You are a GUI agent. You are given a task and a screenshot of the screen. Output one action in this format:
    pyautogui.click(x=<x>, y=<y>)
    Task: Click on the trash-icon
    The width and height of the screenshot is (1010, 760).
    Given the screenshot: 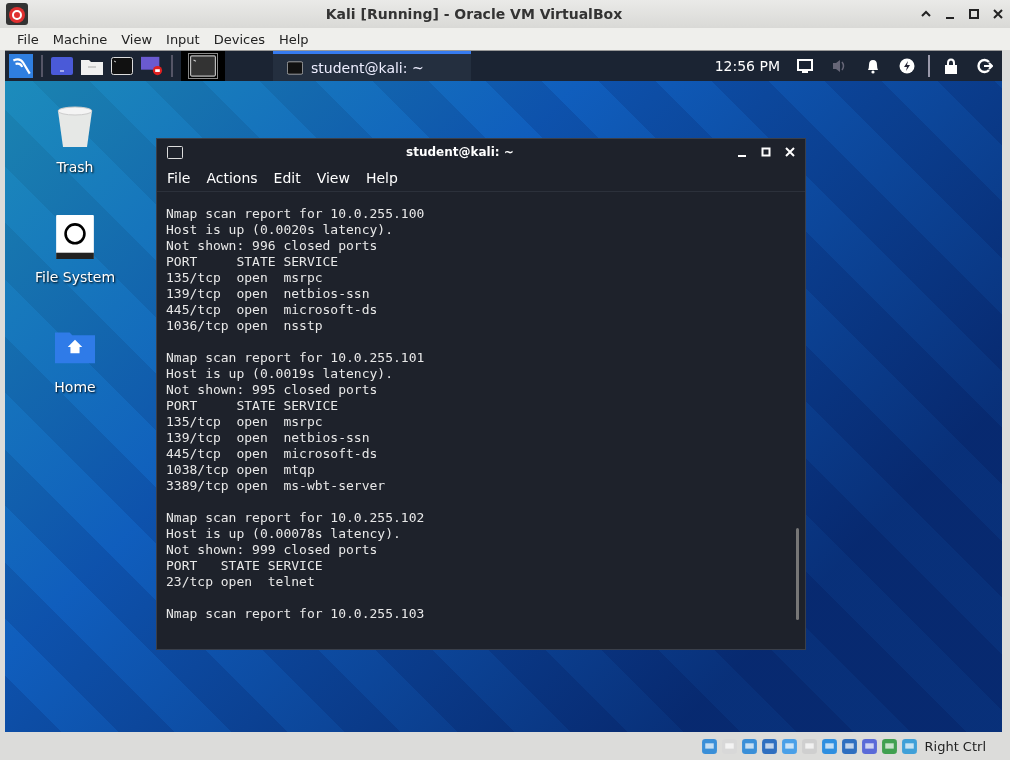 What is the action you would take?
    pyautogui.click(x=75, y=127)
    